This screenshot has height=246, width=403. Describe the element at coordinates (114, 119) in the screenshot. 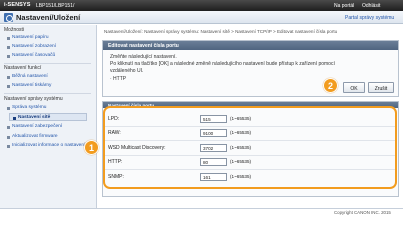

I see `port-label-lpd: LPD:` at that location.